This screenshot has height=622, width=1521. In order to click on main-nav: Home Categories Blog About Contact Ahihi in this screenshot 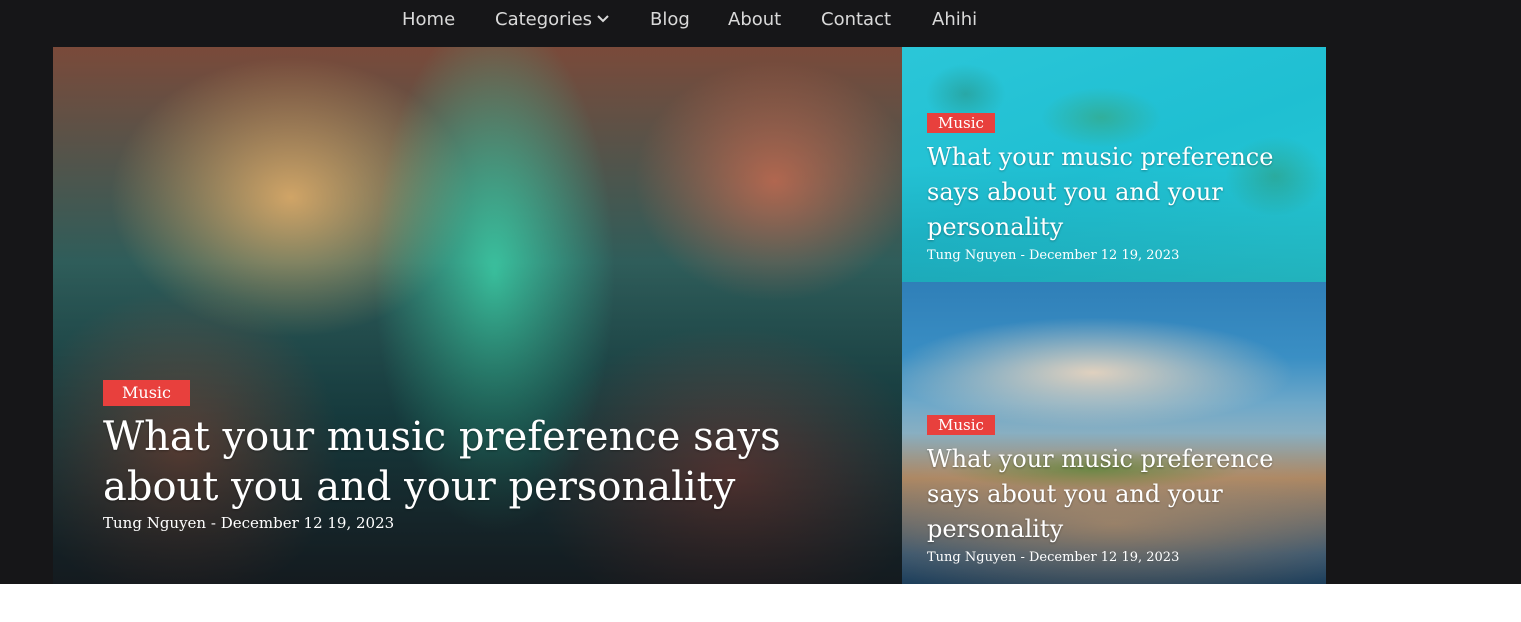, I will do `click(760, 20)`.